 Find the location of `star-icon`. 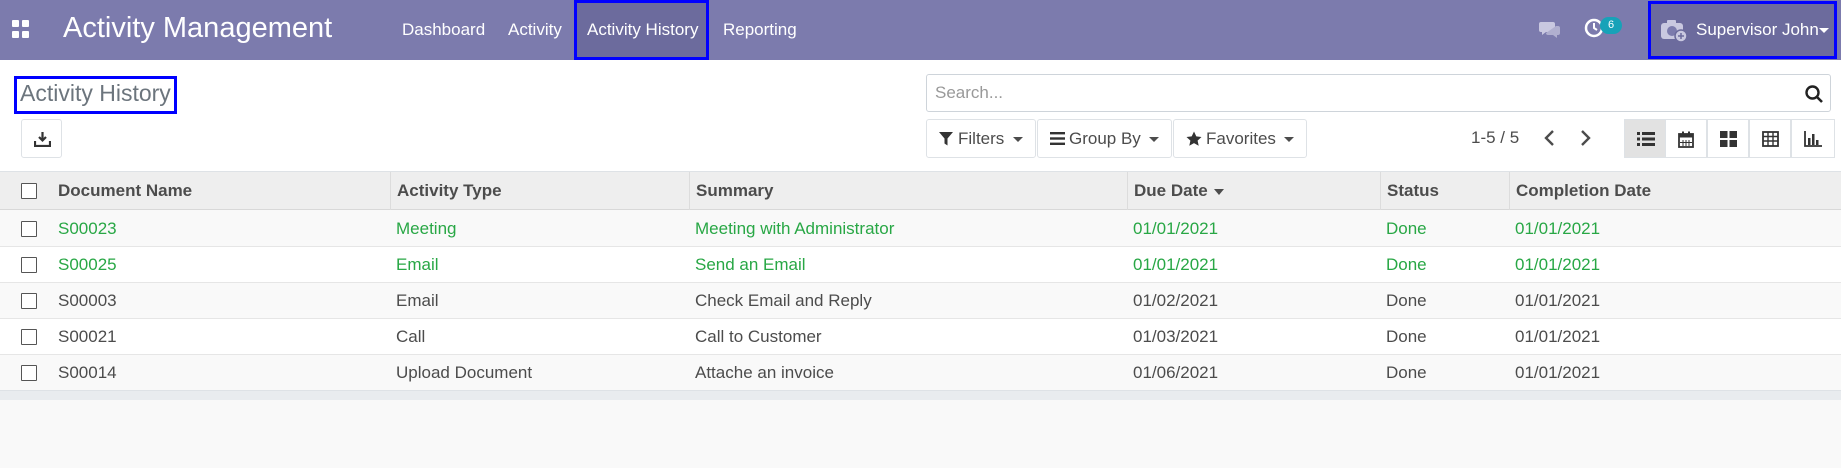

star-icon is located at coordinates (1194, 138).